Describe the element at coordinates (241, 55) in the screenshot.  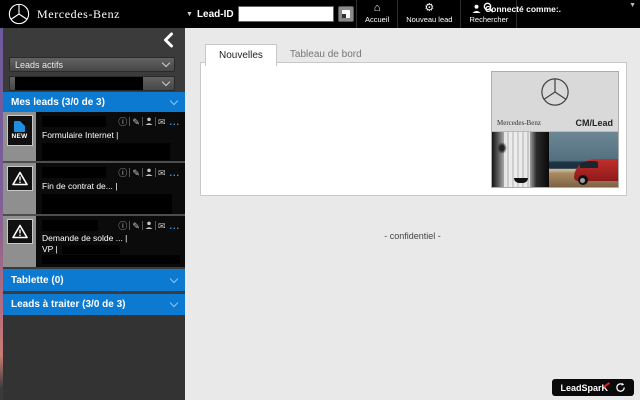
I see `tab-nouvelles: Nouvelles` at that location.